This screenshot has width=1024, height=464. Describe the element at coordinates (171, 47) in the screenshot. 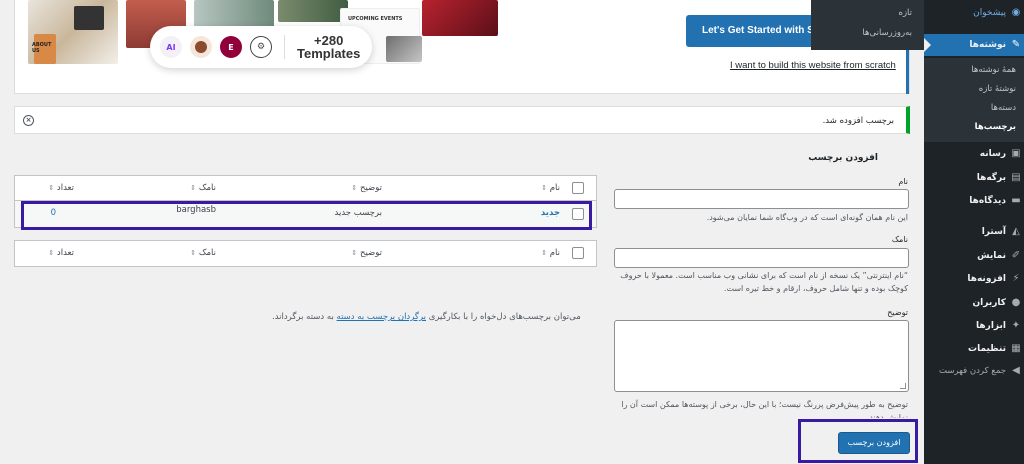

I see `ai-icon: AI` at that location.